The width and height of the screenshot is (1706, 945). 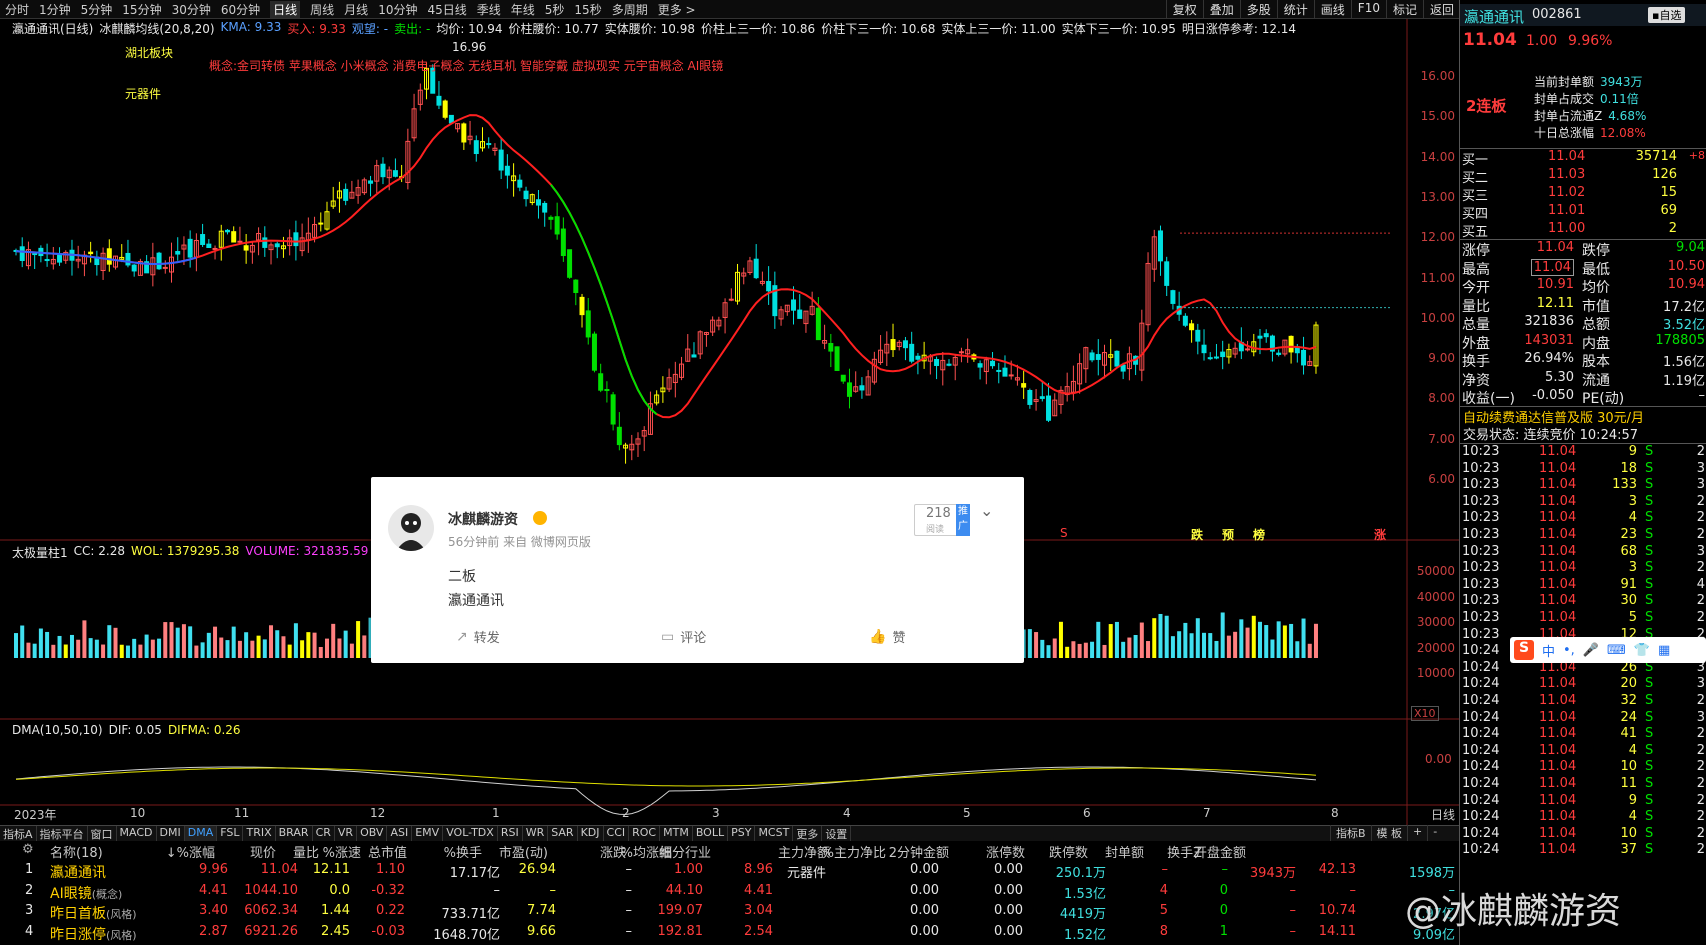 I want to click on chart-tool-button: F10, so click(x=1368, y=9).